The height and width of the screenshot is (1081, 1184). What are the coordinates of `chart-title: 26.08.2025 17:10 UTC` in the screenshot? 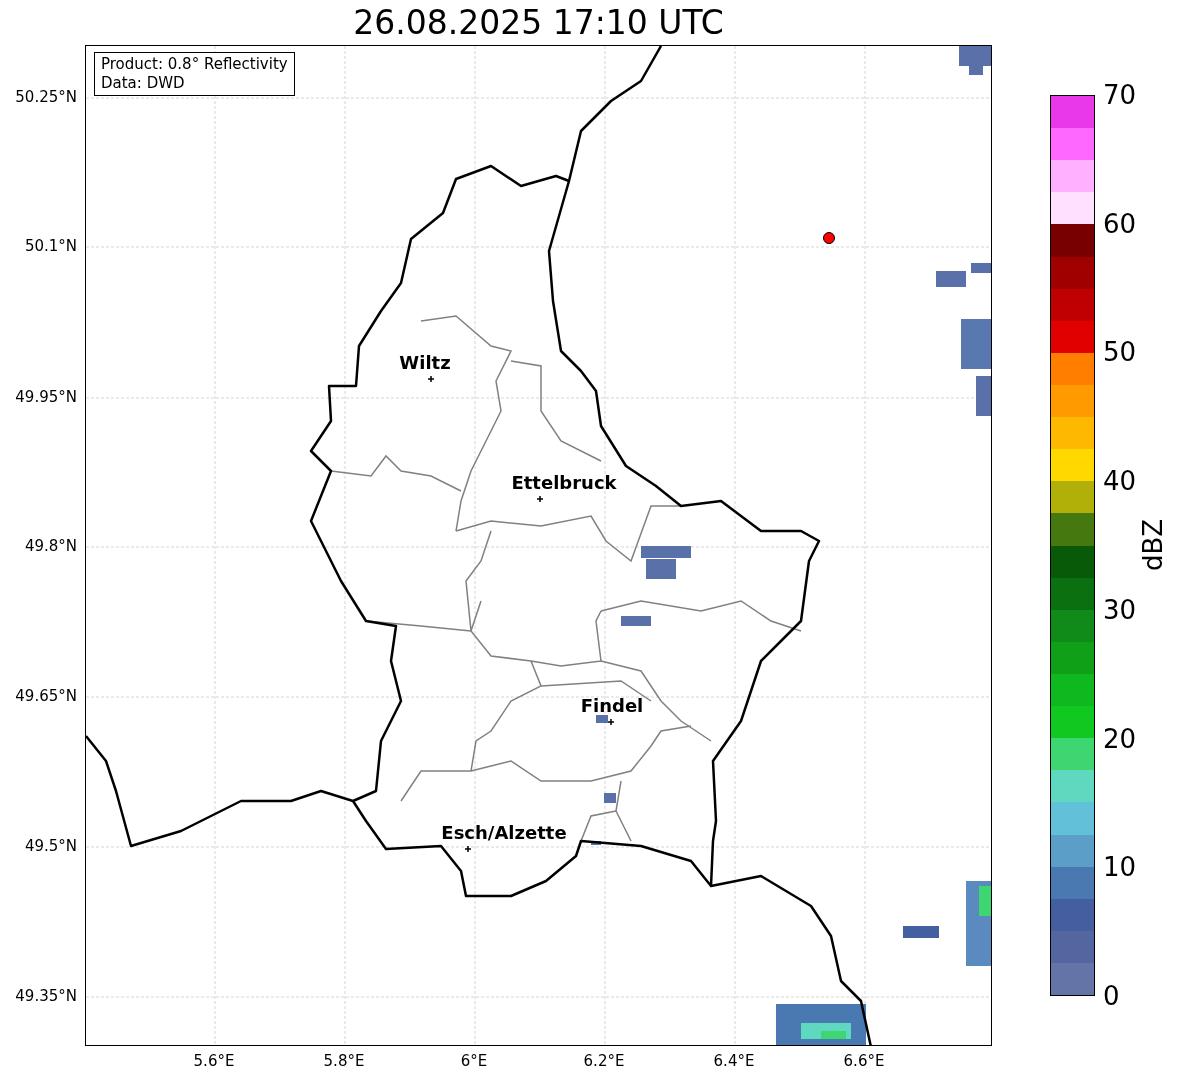 It's located at (538, 23).